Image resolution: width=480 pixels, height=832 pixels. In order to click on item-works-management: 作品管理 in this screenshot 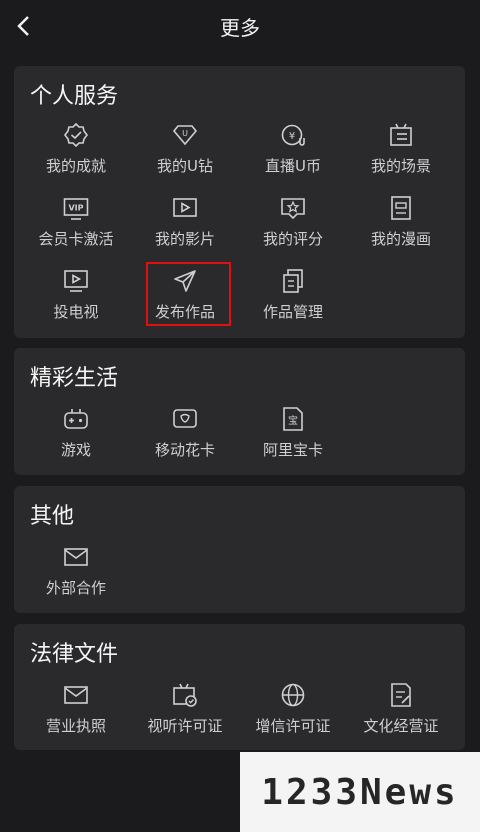, I will do `click(293, 300)`.